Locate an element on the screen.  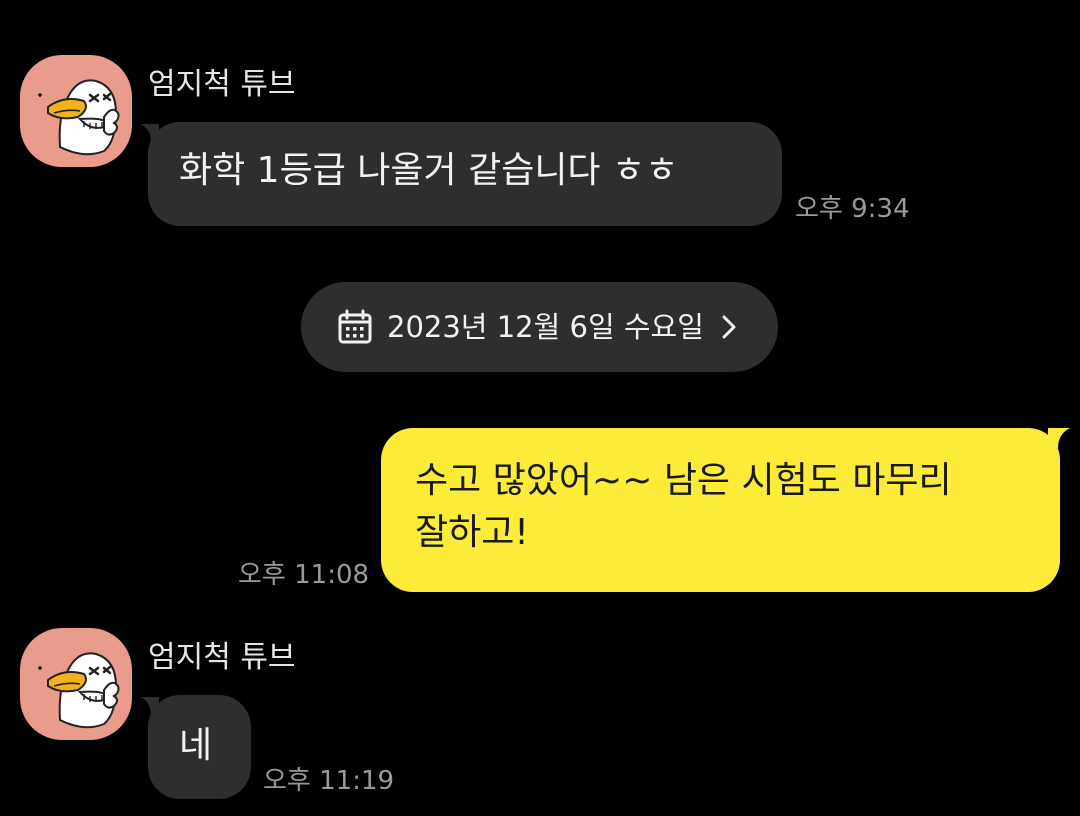
date-divider-button: 2023년 12월 6일 수요일 is located at coordinates (539, 327).